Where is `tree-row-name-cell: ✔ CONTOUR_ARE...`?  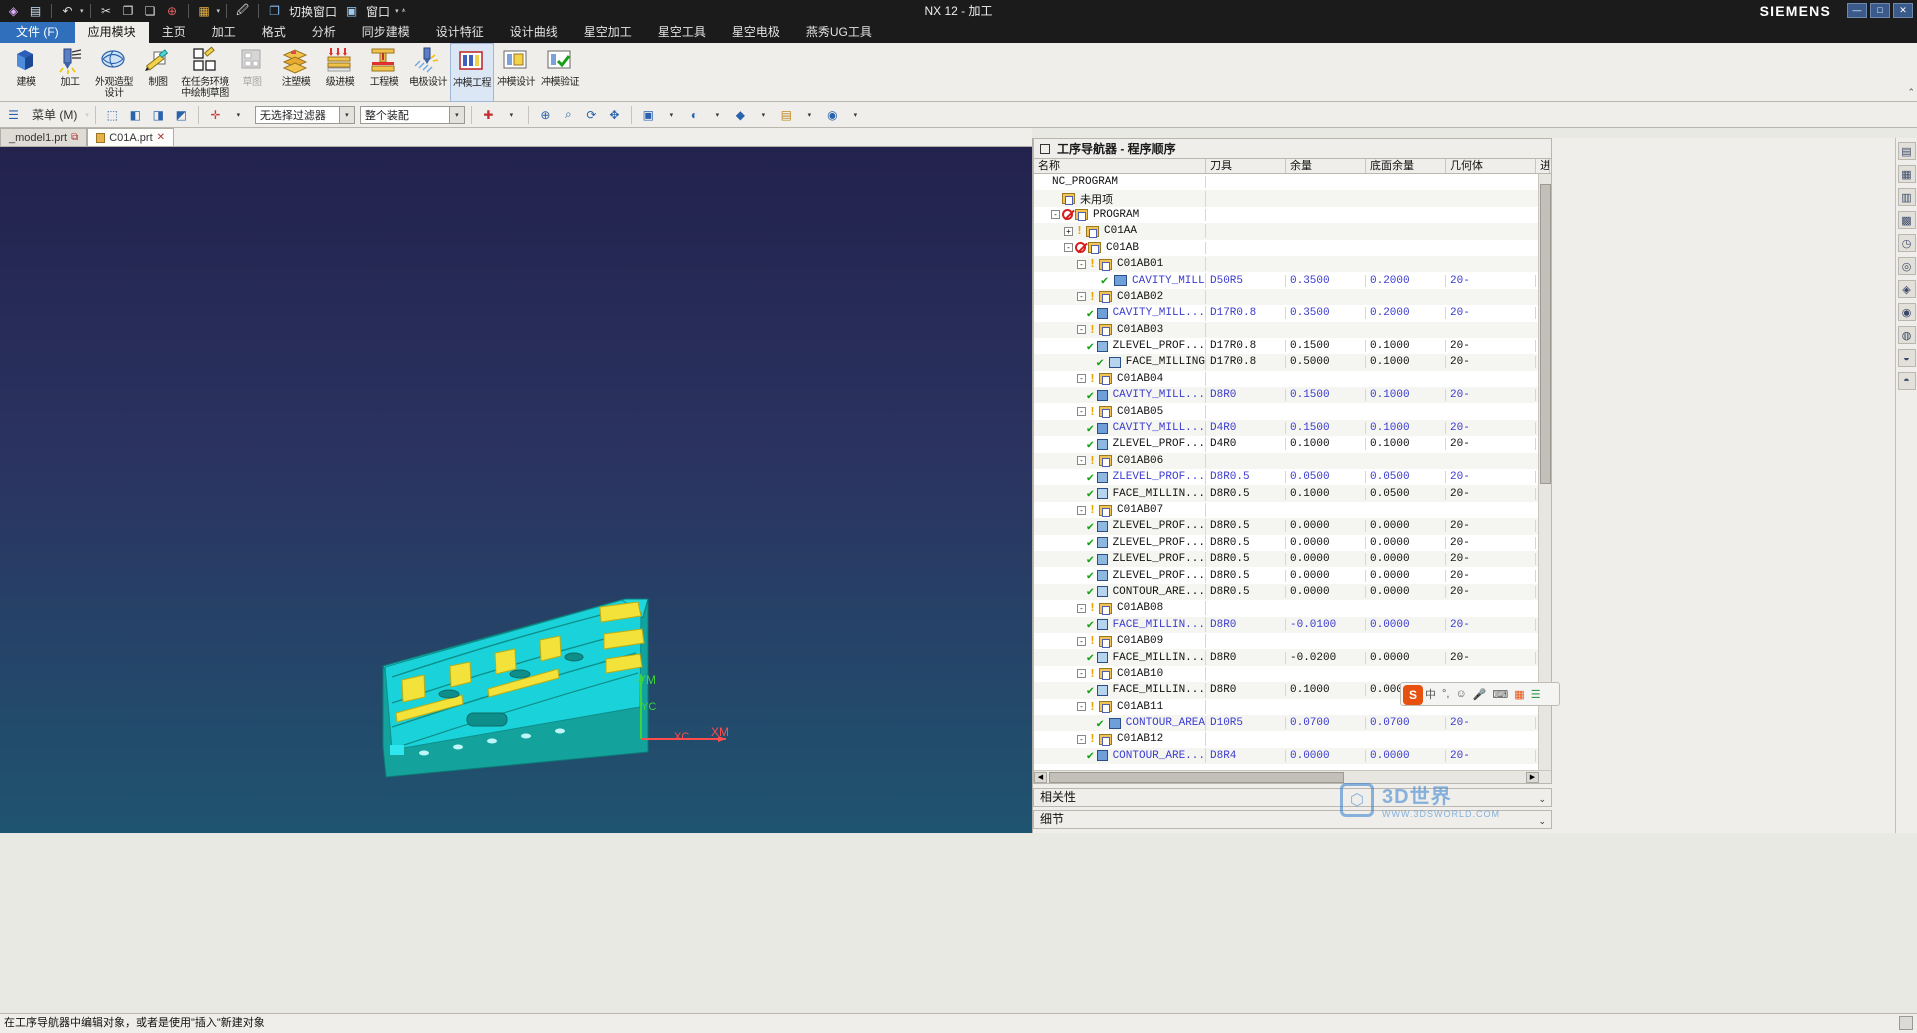
tree-row-name-cell: ✔ CONTOUR_ARE... is located at coordinates (1120, 756).